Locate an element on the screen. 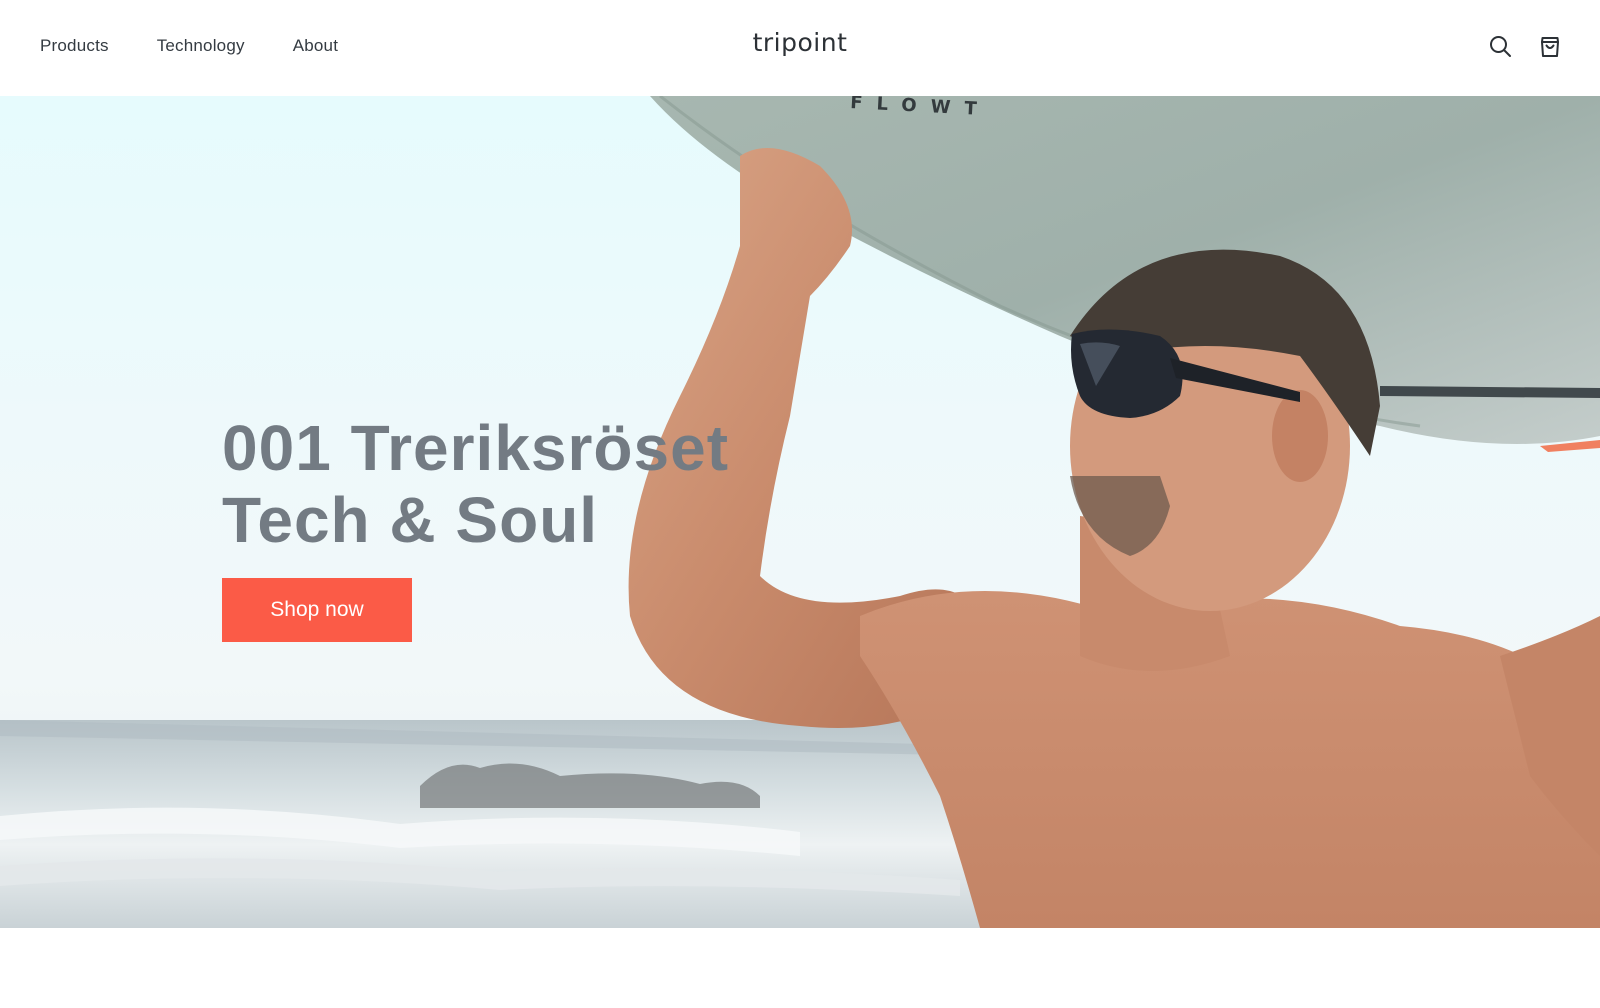 This screenshot has width=1600, height=1008. hero-headline: 001 Treriksröset Tech & Soul is located at coordinates (475, 484).